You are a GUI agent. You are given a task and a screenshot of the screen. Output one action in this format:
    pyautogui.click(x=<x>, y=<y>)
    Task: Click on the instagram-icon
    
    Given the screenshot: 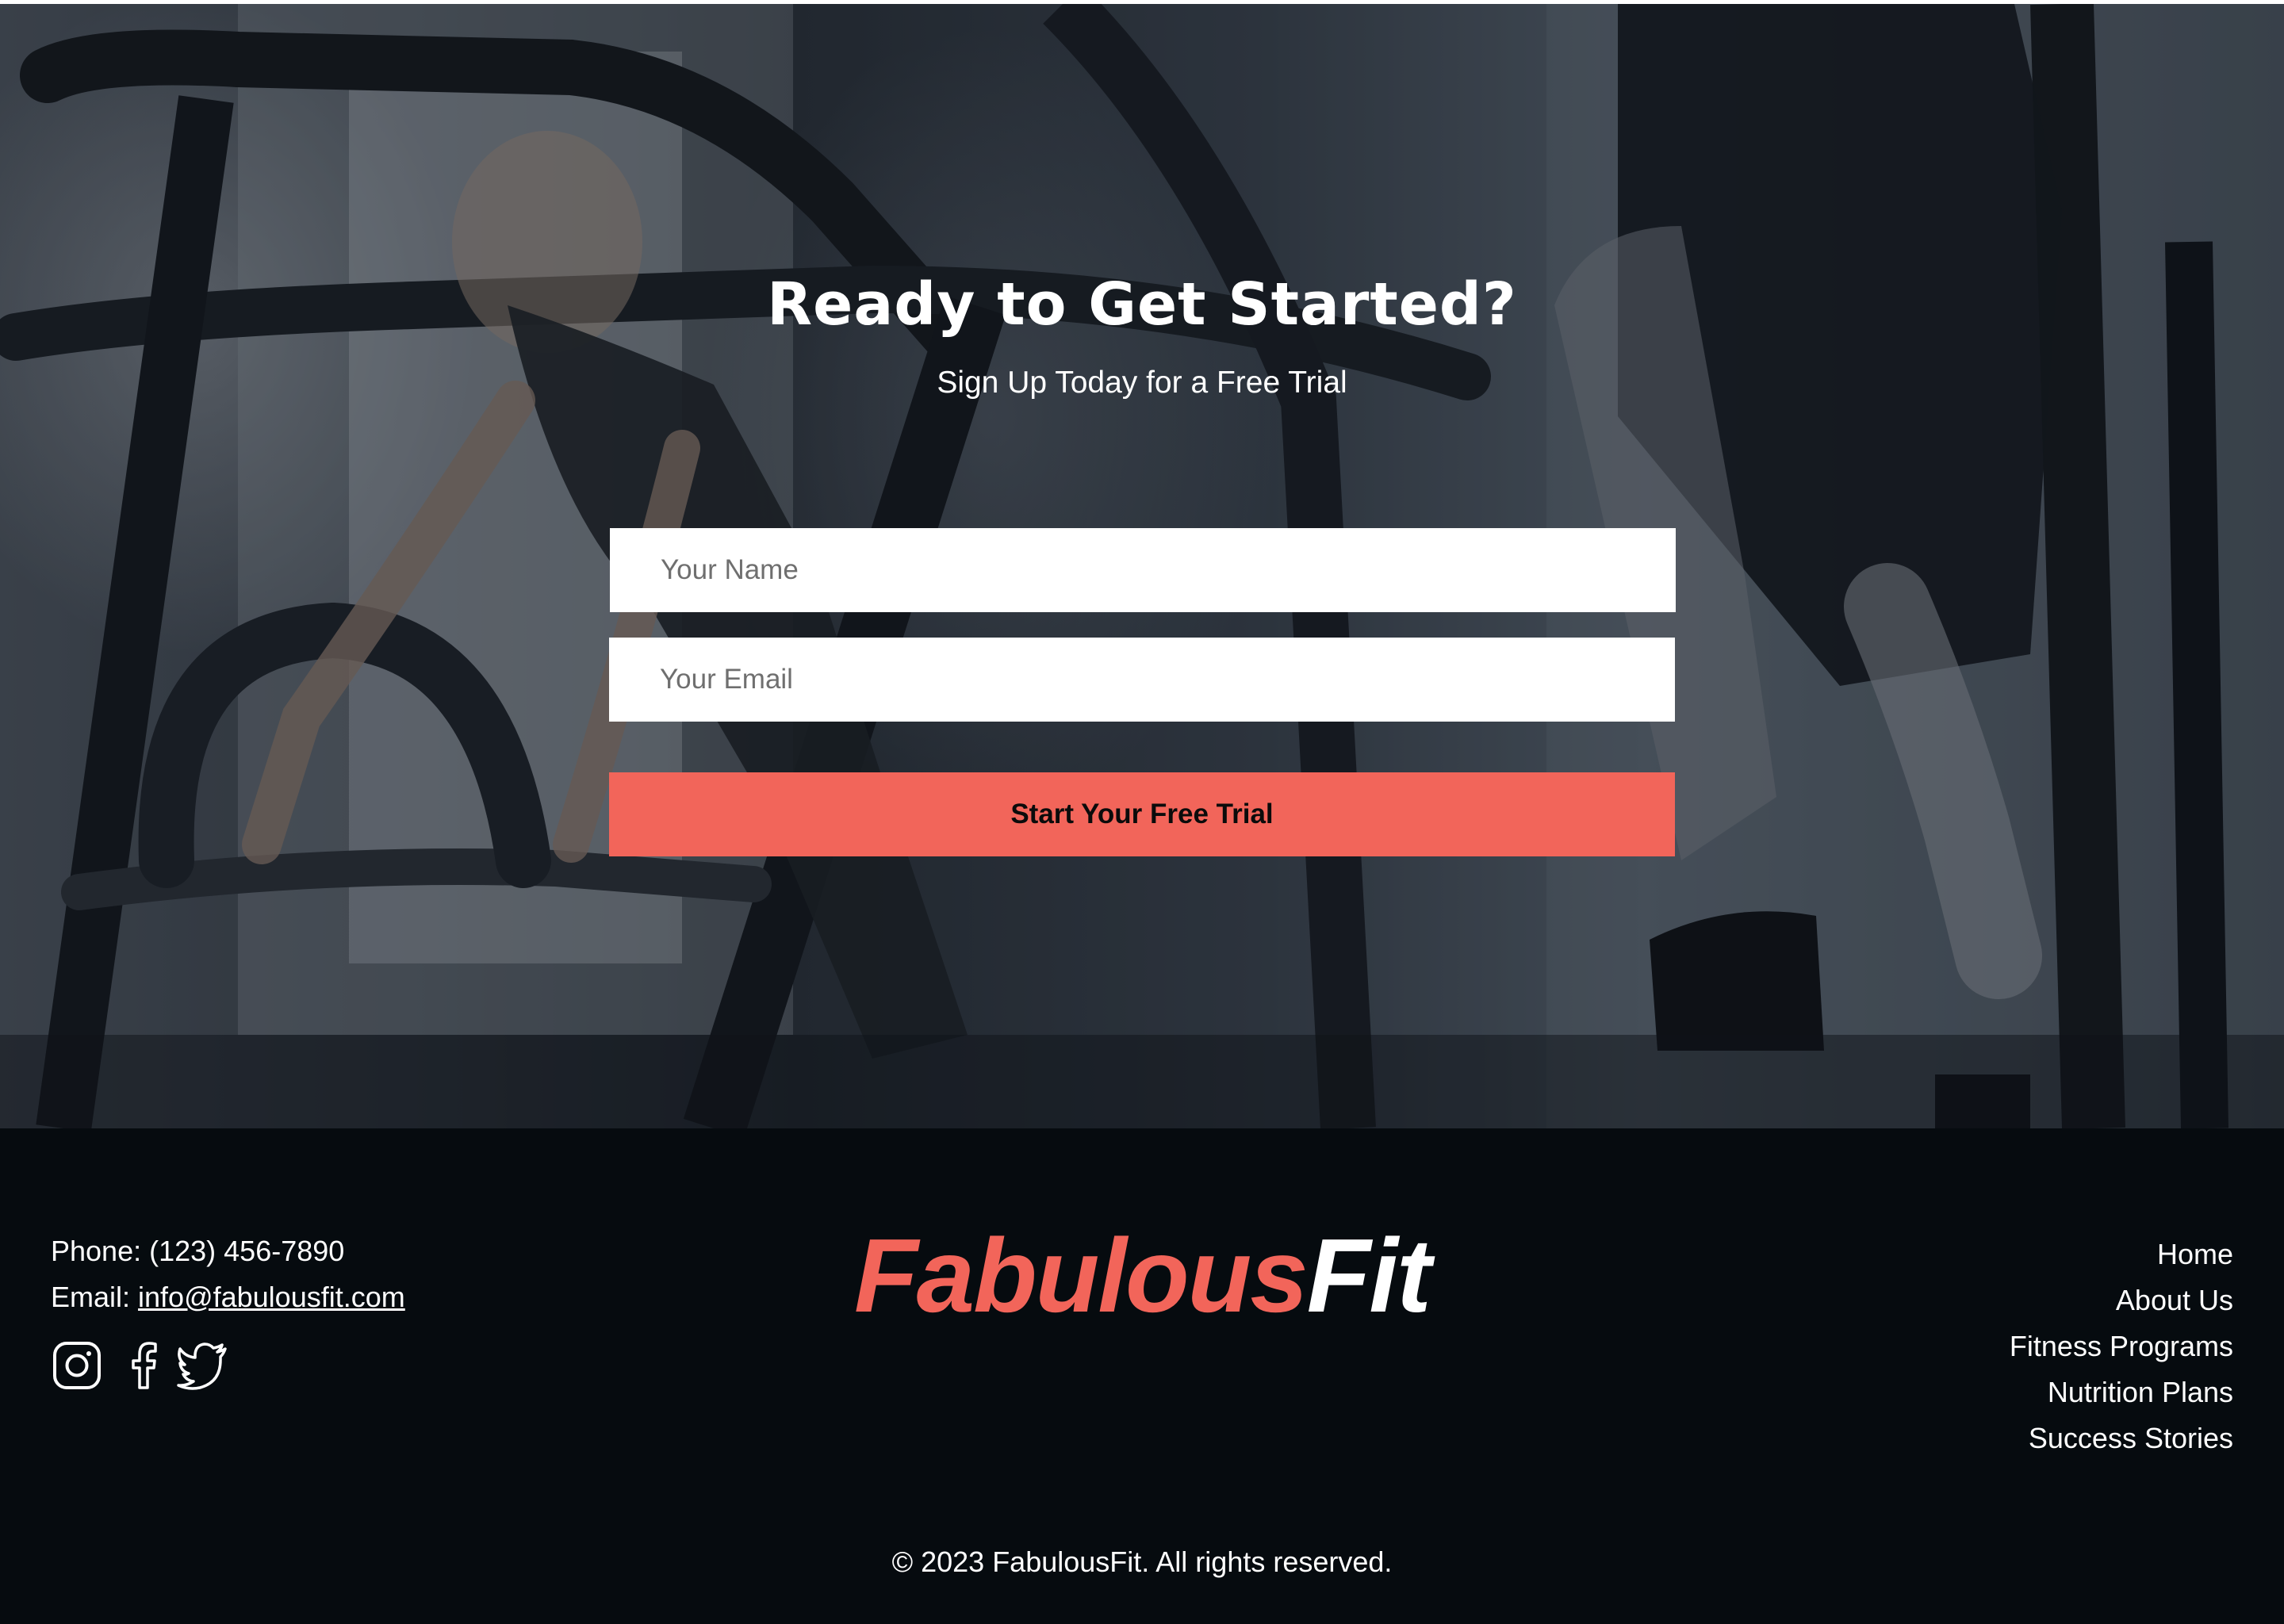 What is the action you would take?
    pyautogui.click(x=77, y=1365)
    